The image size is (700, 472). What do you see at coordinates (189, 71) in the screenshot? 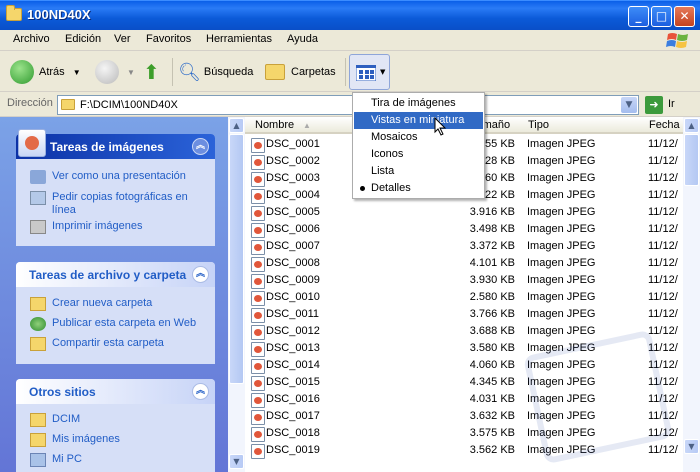
I see `search-icon: 🔍︎` at bounding box center [189, 71].